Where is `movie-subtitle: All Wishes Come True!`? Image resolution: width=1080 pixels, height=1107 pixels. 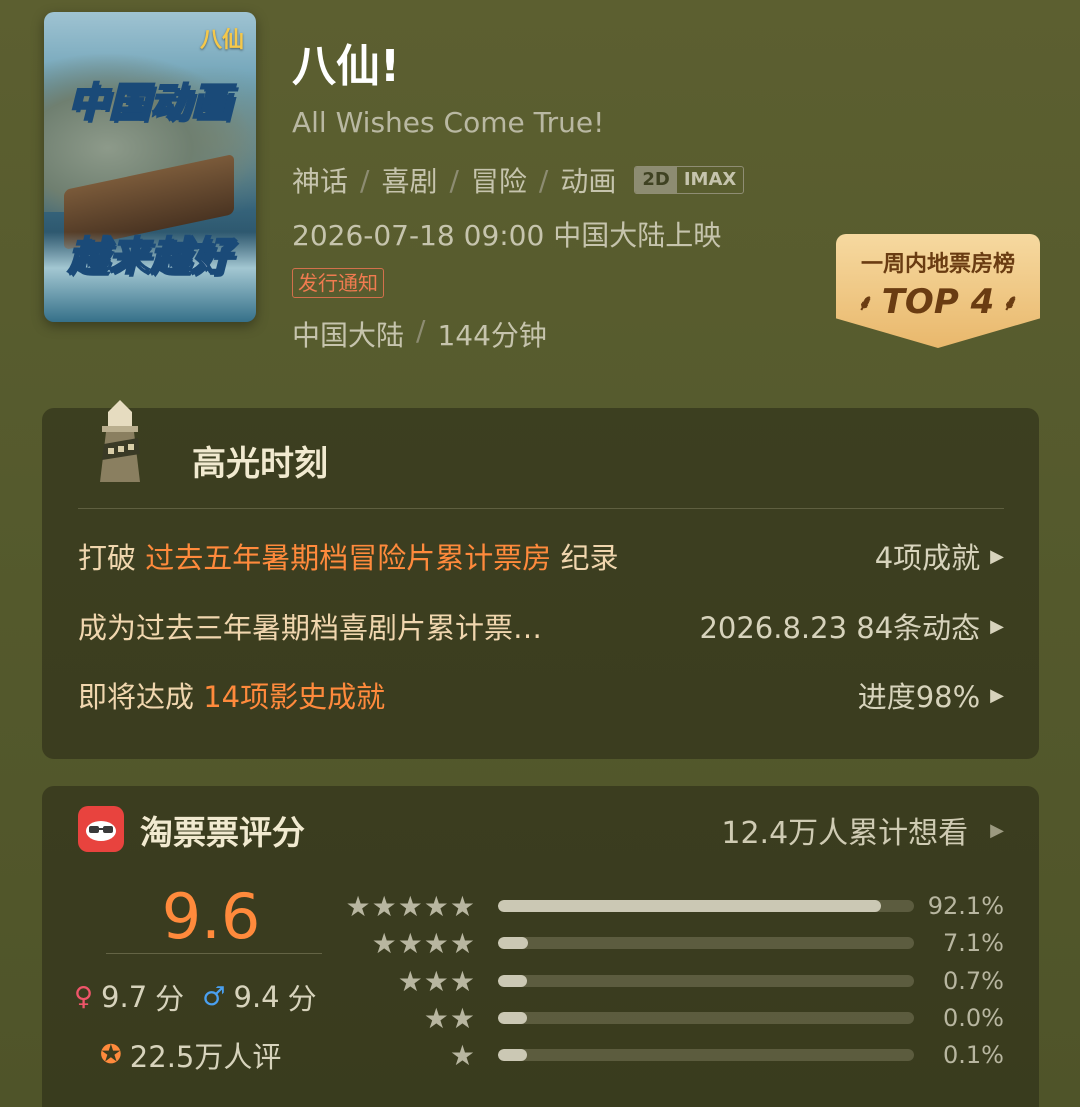
movie-subtitle: All Wishes Come True! is located at coordinates (448, 122).